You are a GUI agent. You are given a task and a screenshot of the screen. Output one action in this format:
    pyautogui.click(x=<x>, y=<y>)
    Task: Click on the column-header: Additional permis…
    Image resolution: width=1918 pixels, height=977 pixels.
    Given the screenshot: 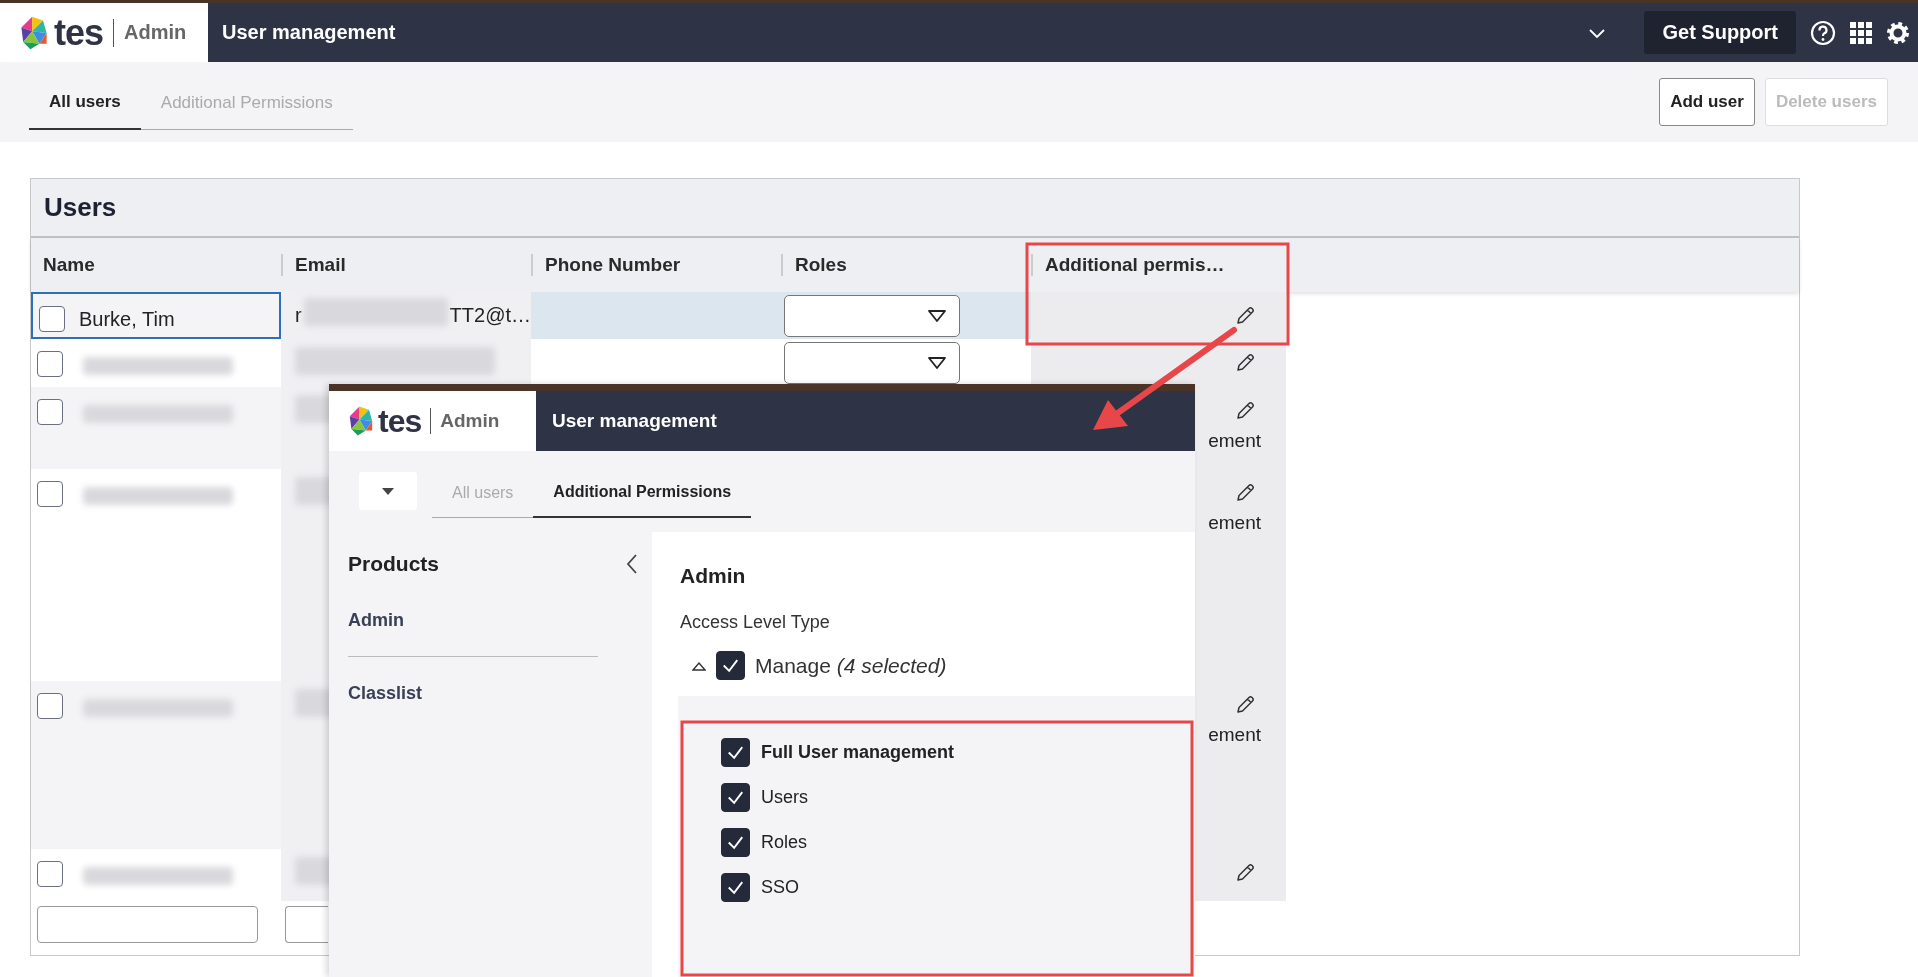 What is the action you would take?
    pyautogui.click(x=1156, y=265)
    